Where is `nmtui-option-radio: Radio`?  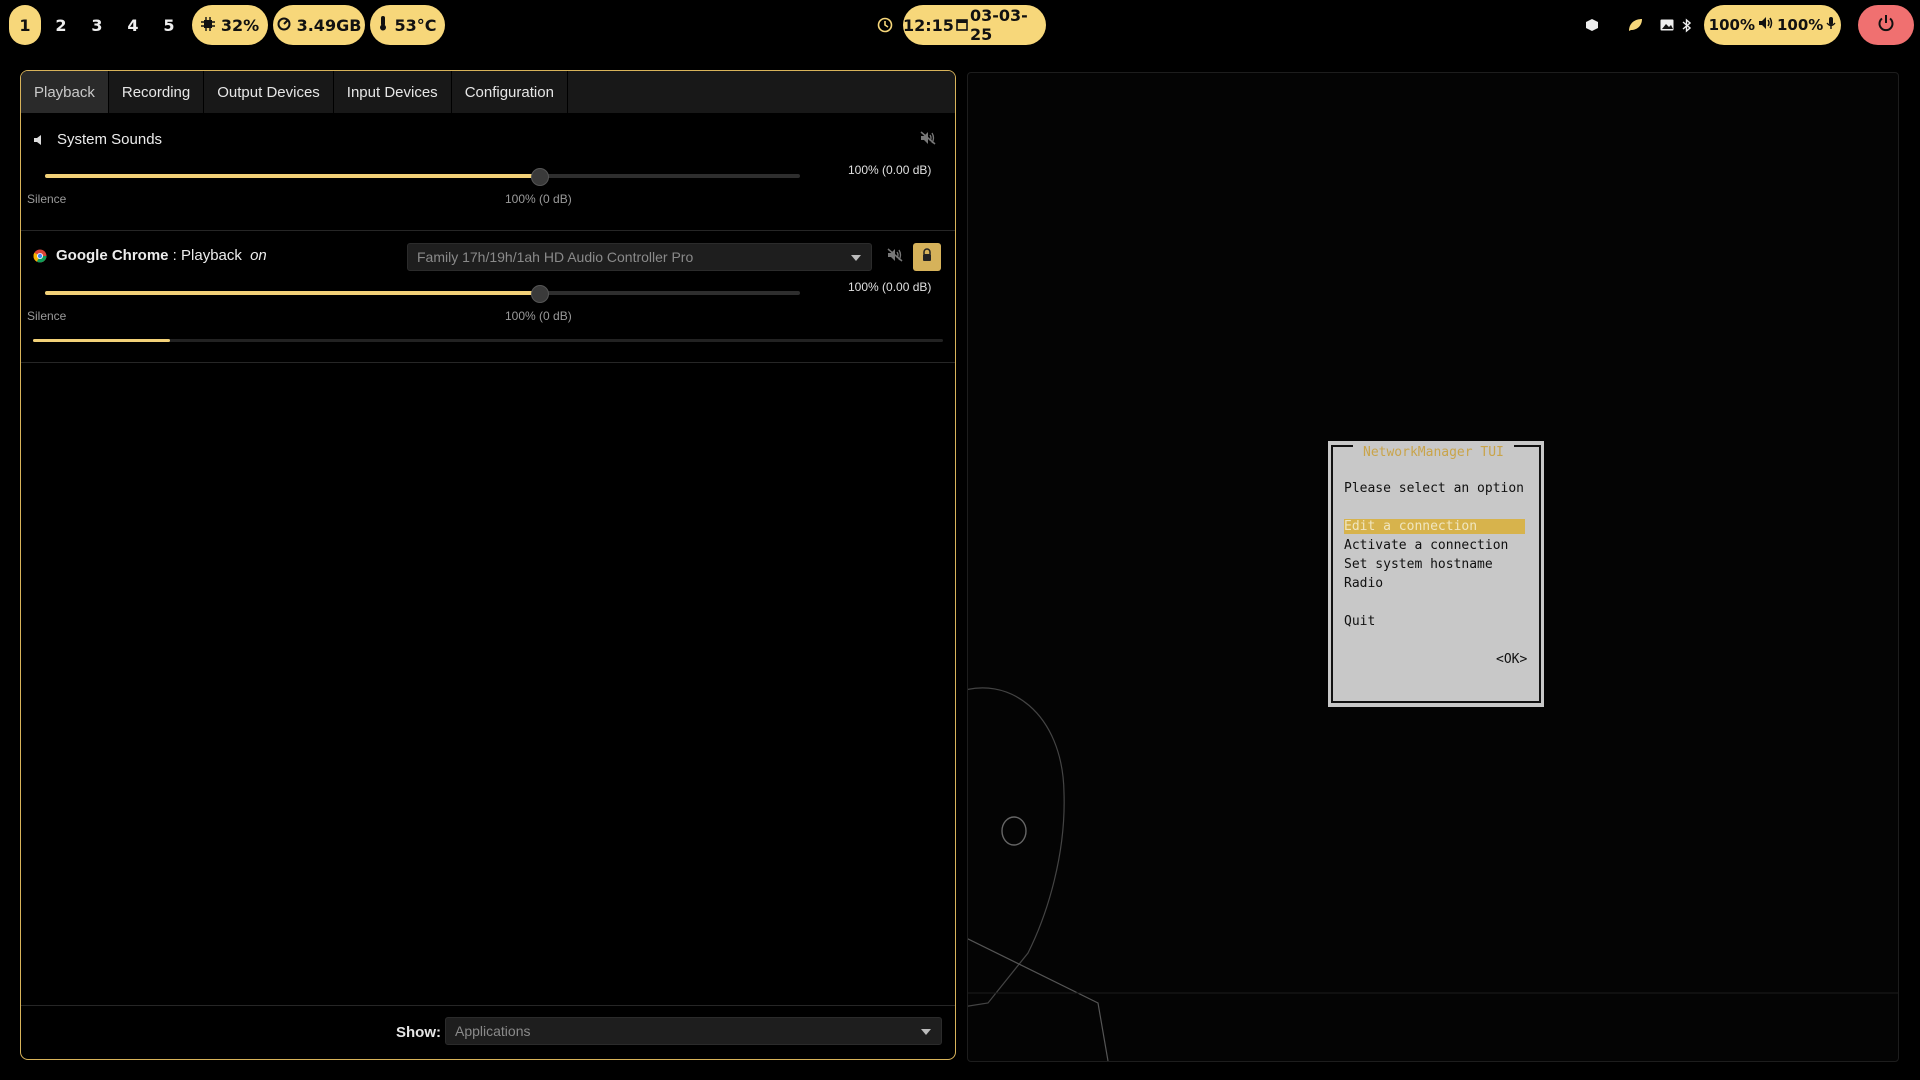 nmtui-option-radio: Radio is located at coordinates (1363, 583).